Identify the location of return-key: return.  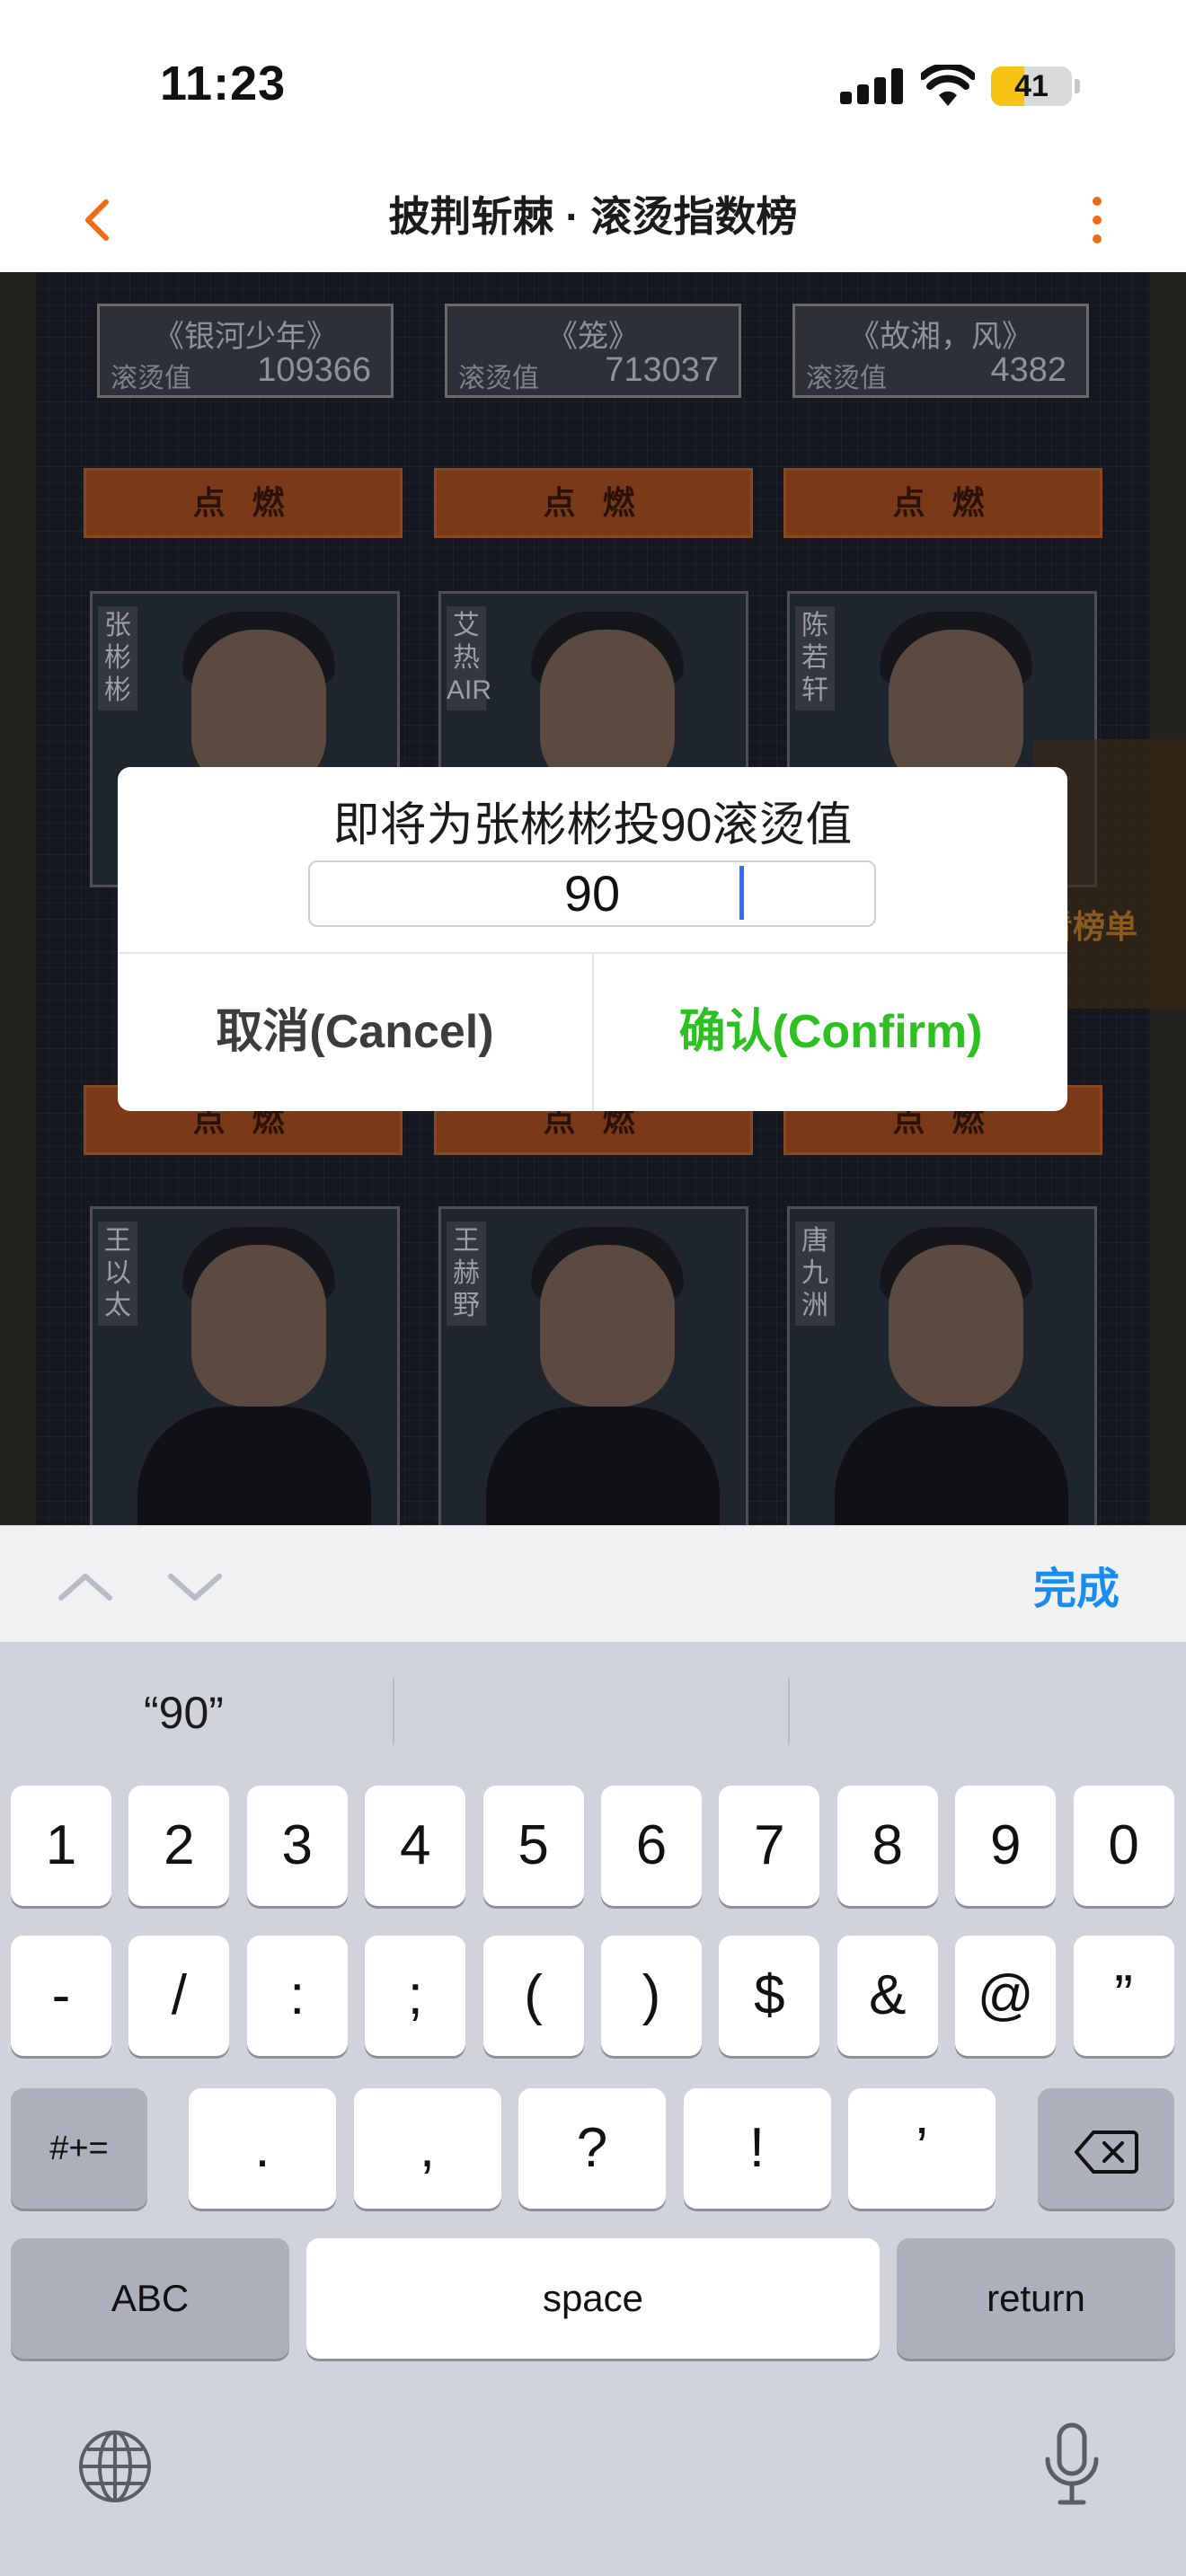
(1036, 2298).